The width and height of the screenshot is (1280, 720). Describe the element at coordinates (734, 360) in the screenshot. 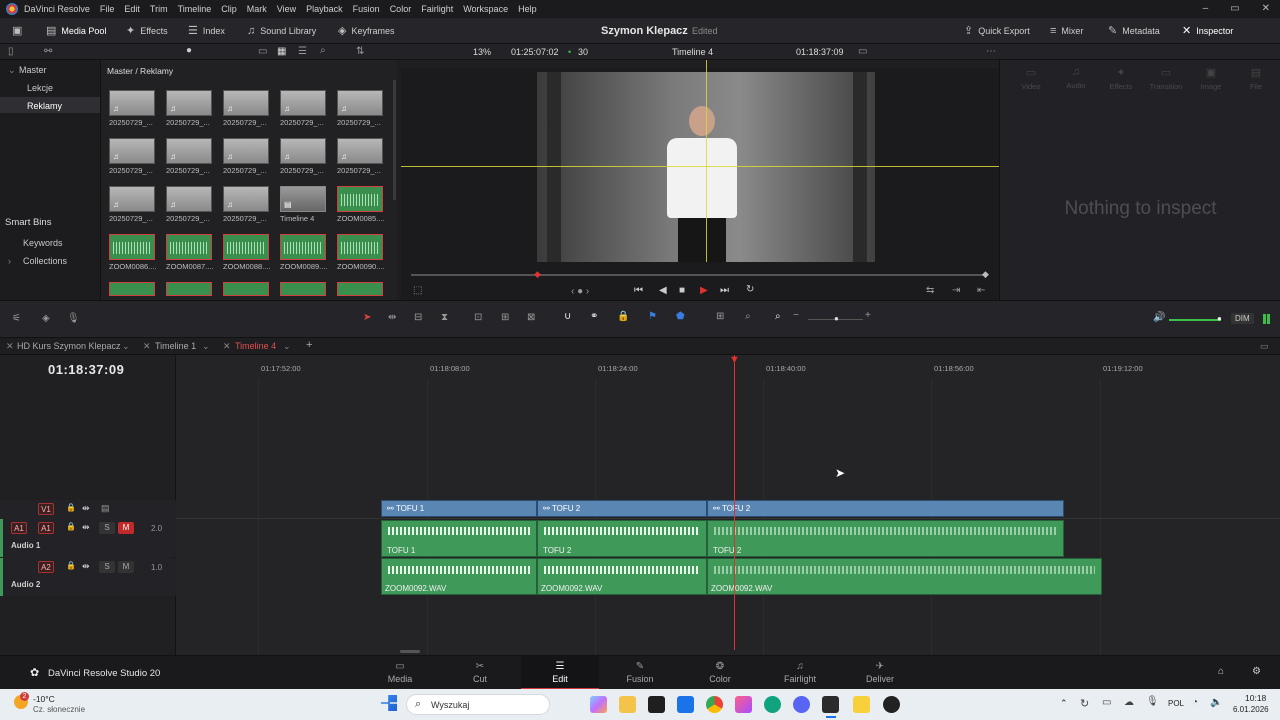

I see `playhead-marker-icon: ▼` at that location.